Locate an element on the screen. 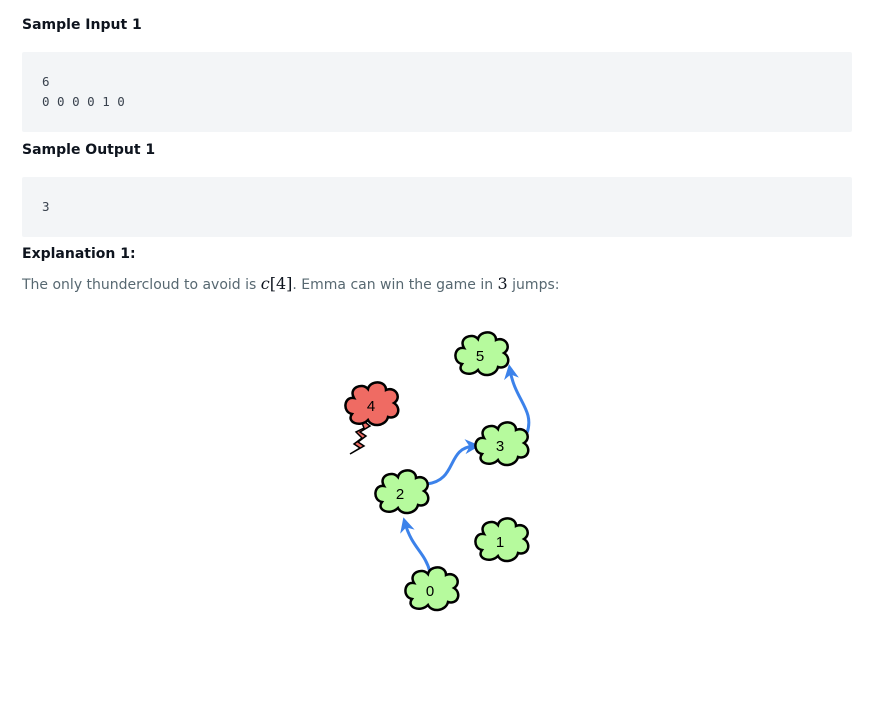 Image resolution: width=872 pixels, height=717 pixels. cloud-2-label: 2 is located at coordinates (400, 494).